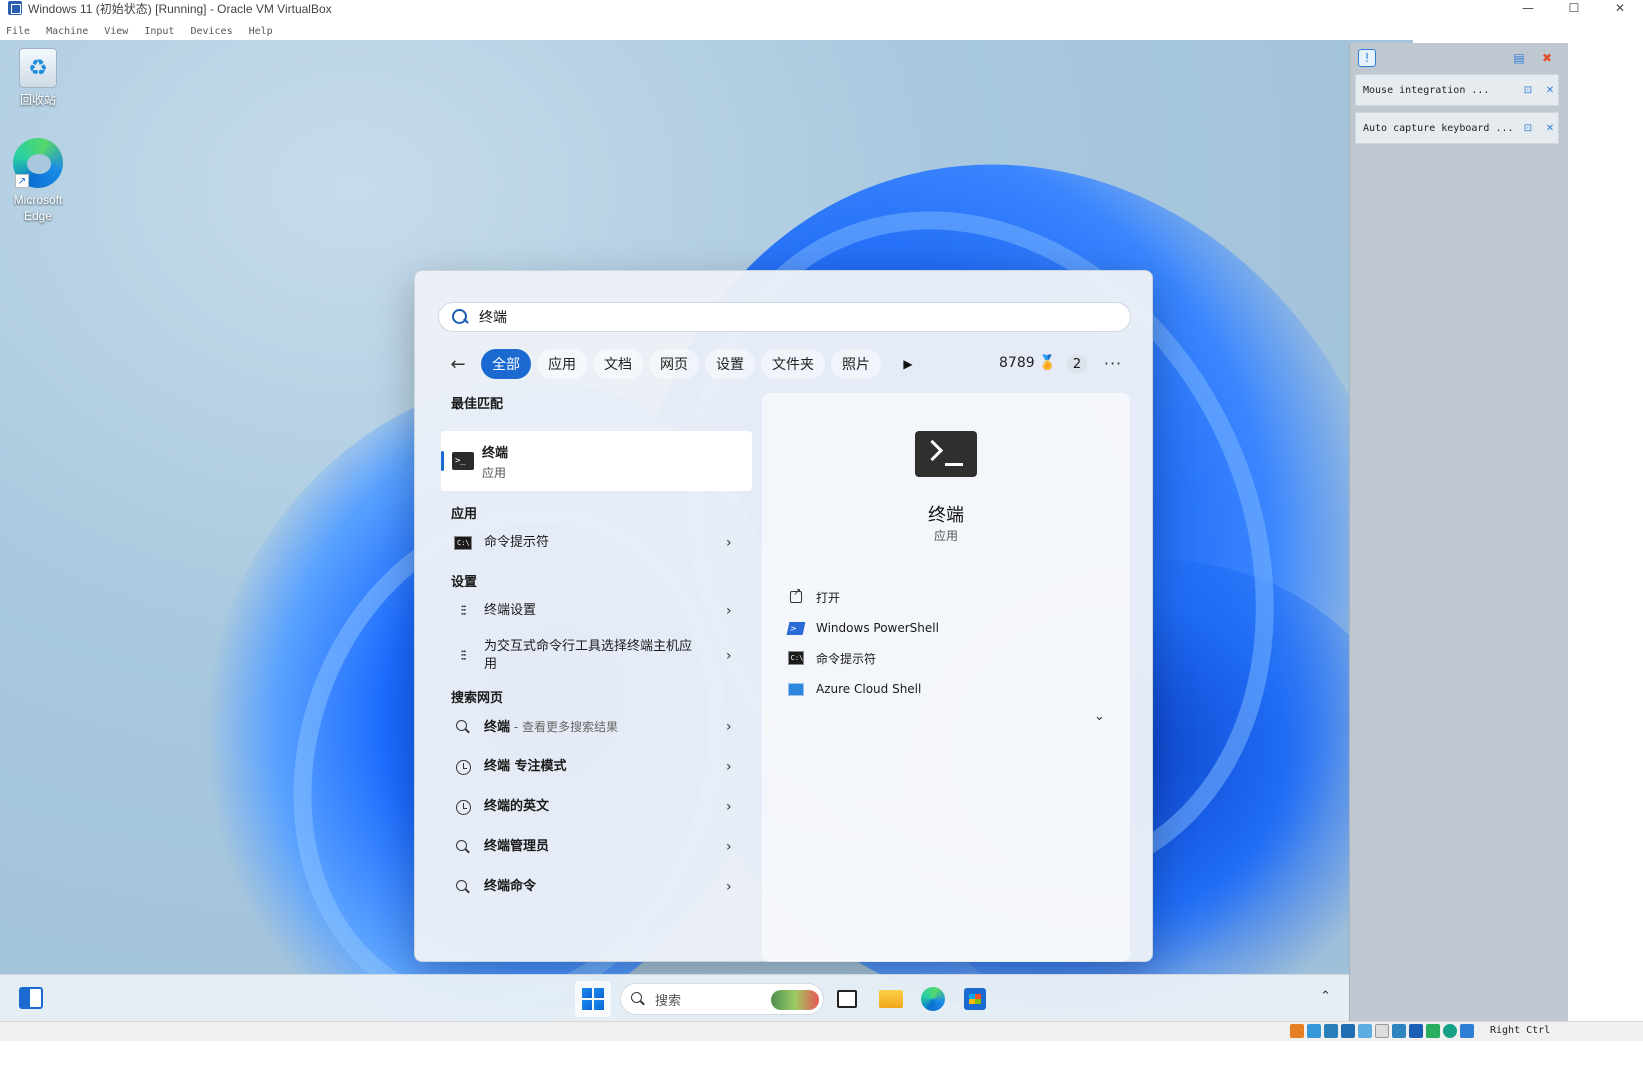 This screenshot has width=1643, height=1091. I want to click on store-button, so click(975, 999).